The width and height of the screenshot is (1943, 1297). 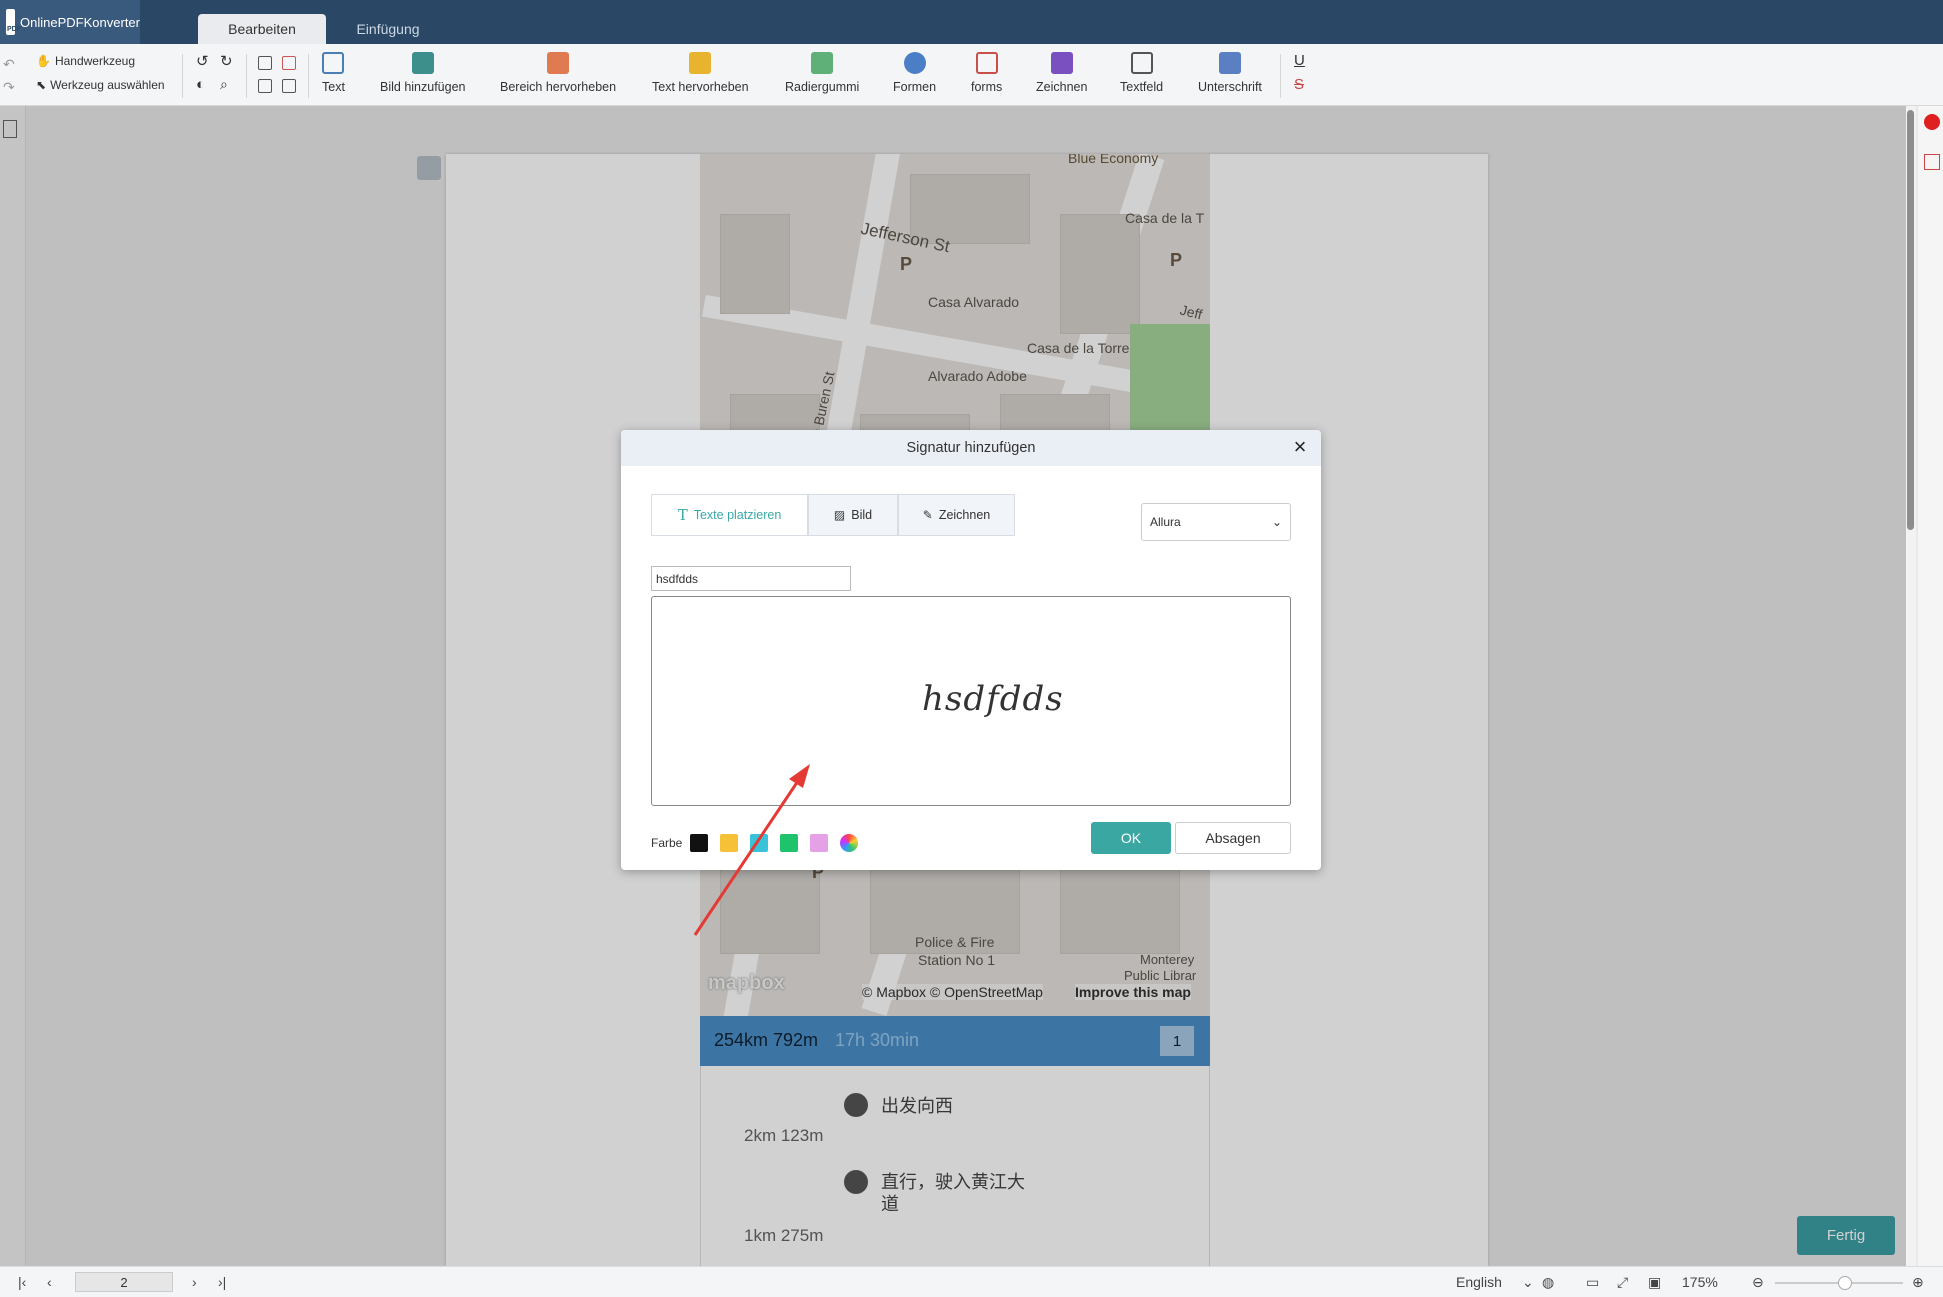 I want to click on annotation-arrow, so click(x=751, y=850).